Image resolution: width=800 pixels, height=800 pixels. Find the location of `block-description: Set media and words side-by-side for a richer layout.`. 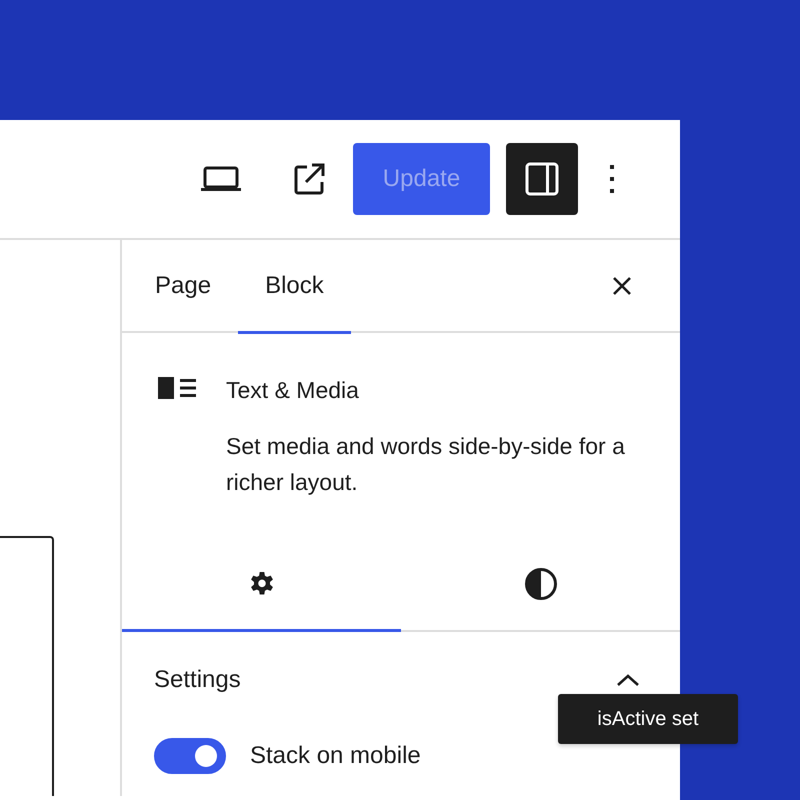

block-description: Set media and words side-by-side for a richer layout. is located at coordinates (426, 464).